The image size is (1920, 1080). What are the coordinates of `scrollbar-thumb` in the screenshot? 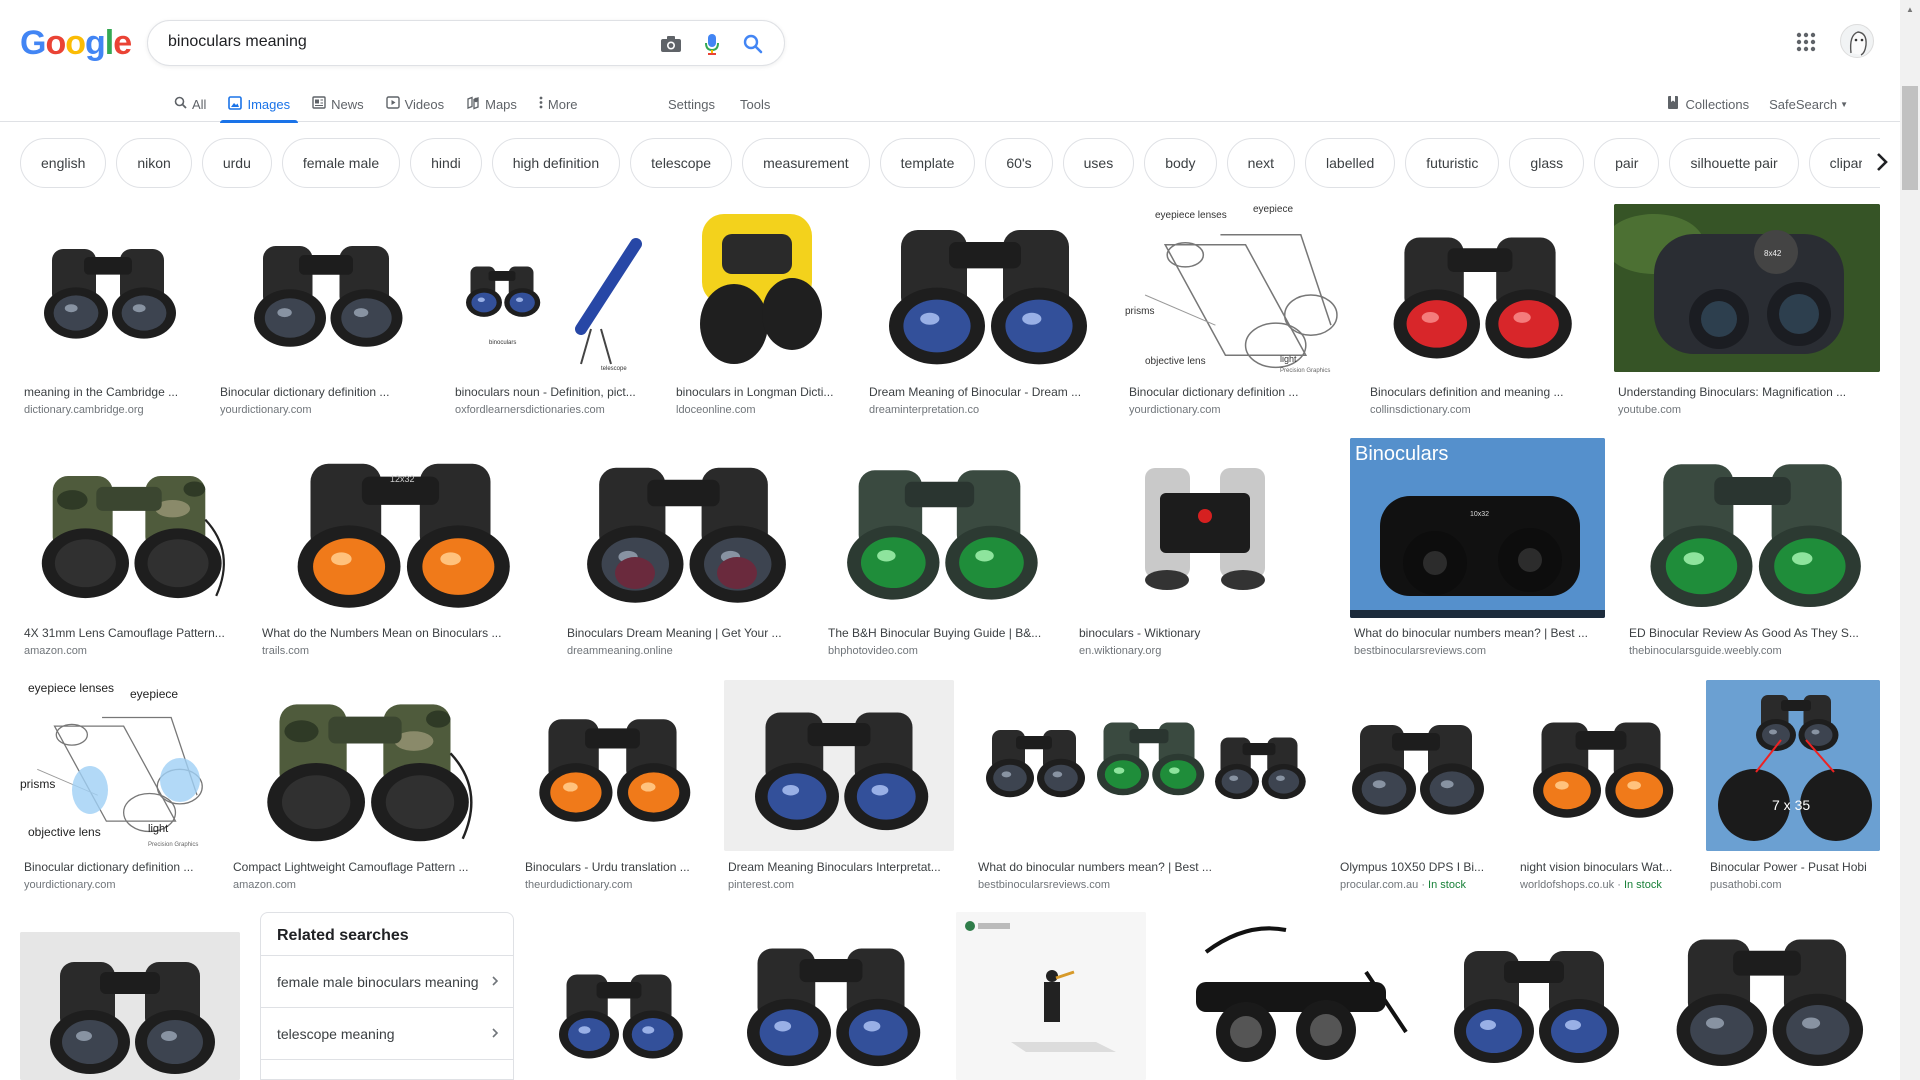 It's located at (1910, 138).